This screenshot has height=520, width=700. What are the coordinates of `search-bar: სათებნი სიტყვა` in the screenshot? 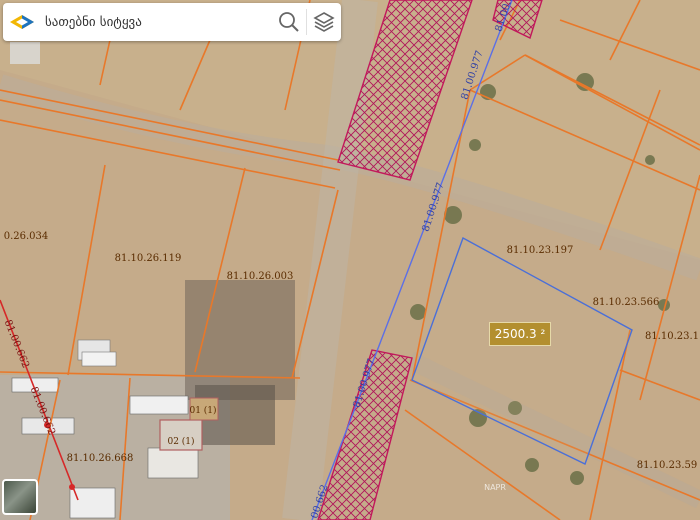 It's located at (172, 22).